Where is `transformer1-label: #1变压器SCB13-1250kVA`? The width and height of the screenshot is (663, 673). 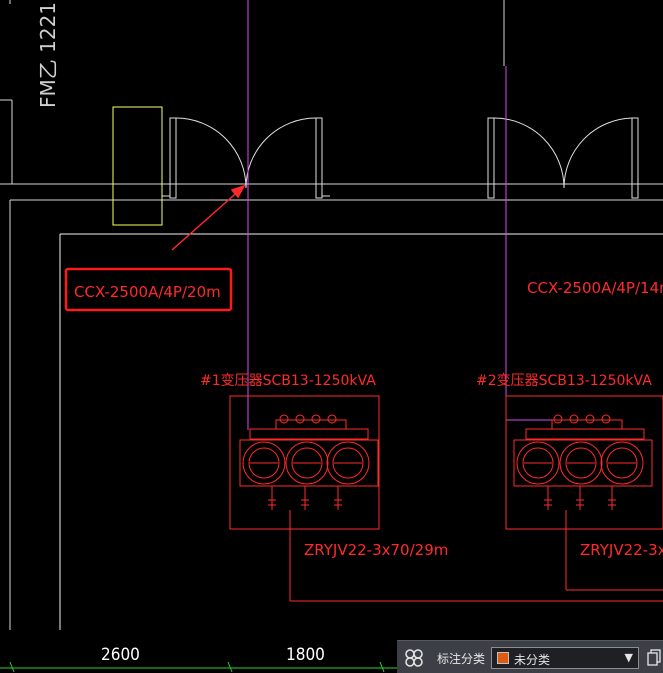
transformer1-label: #1变压器SCB13-1250kVA is located at coordinates (288, 381).